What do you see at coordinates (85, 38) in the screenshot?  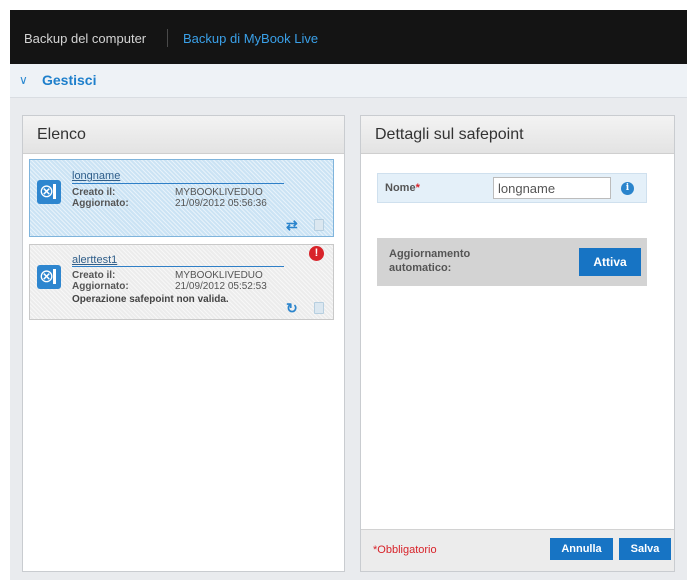 I see `tab-backup-computer: Backup del computer` at bounding box center [85, 38].